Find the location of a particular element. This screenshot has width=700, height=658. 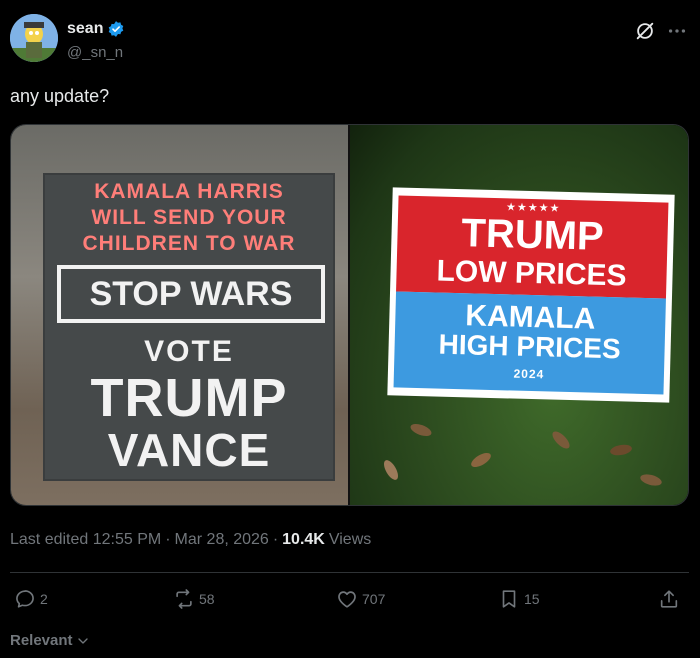

sign-text-line1: KAMALA HARRIS is located at coordinates (189, 191).